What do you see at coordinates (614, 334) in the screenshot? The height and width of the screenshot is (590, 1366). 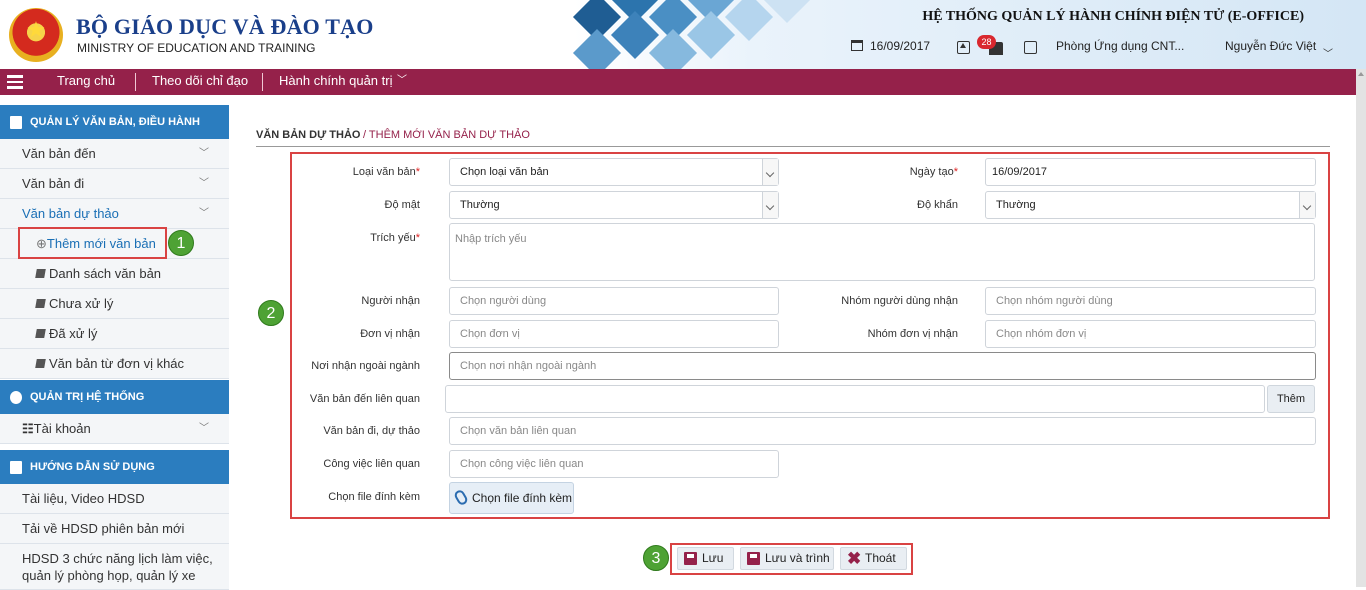 I see `receiving-units-input: Chọn đơn vị` at bounding box center [614, 334].